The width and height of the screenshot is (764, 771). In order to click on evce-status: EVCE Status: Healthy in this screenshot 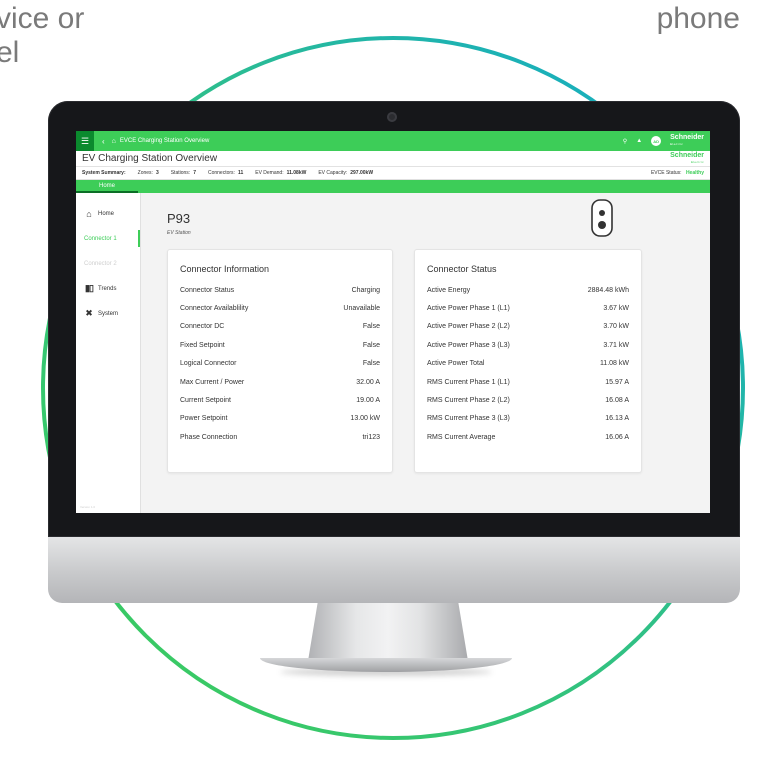, I will do `click(677, 173)`.